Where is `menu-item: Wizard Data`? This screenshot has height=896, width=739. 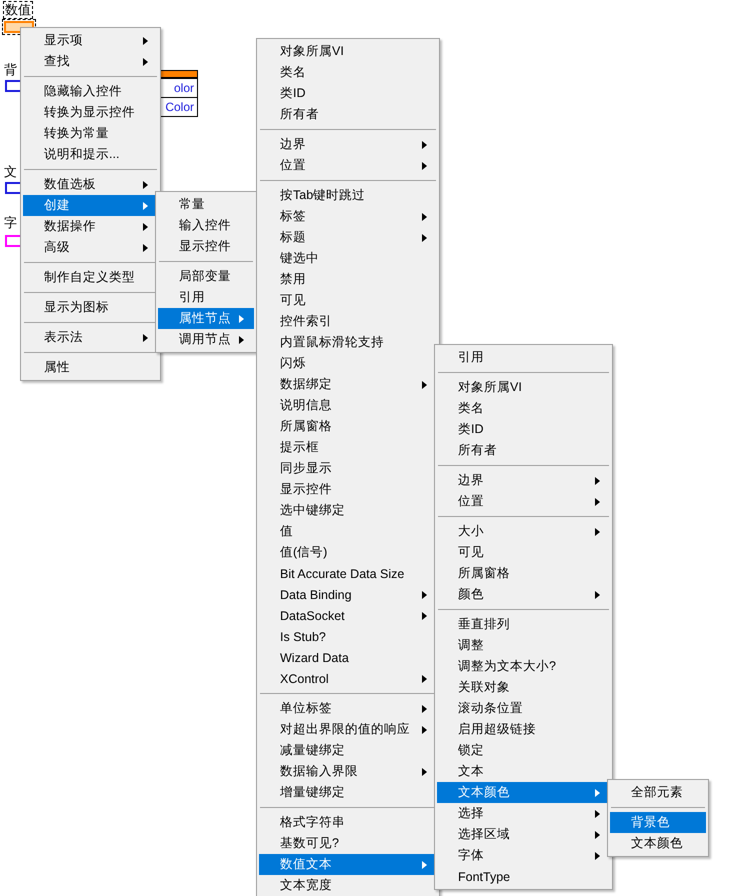
menu-item: Wizard Data is located at coordinates (348, 657).